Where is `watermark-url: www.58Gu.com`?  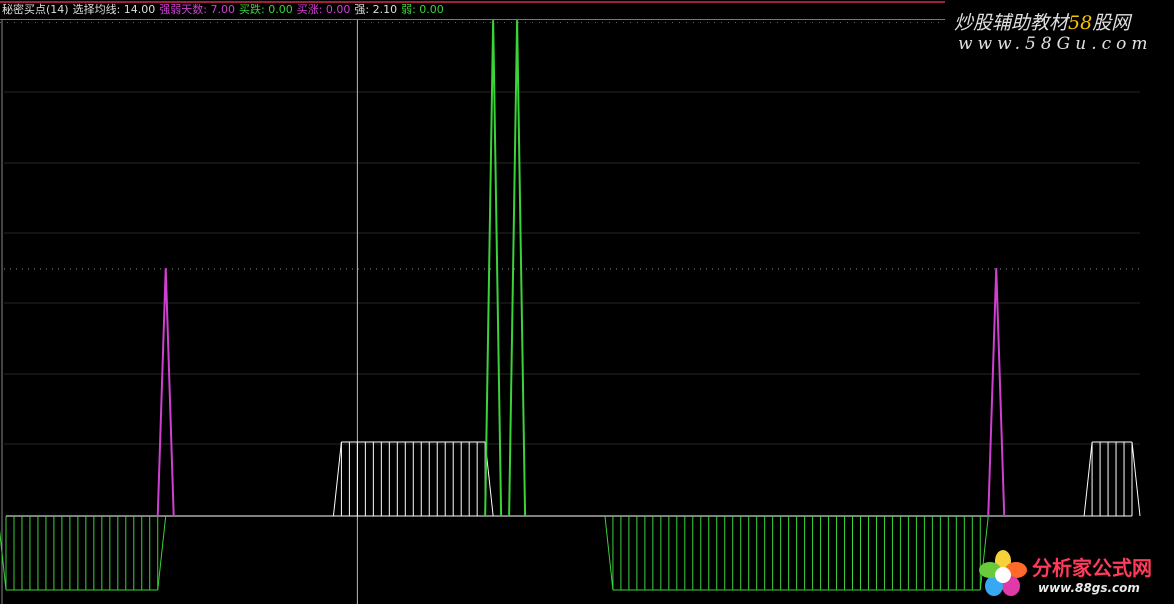
watermark-url: www.58Gu.com is located at coordinates (1055, 44).